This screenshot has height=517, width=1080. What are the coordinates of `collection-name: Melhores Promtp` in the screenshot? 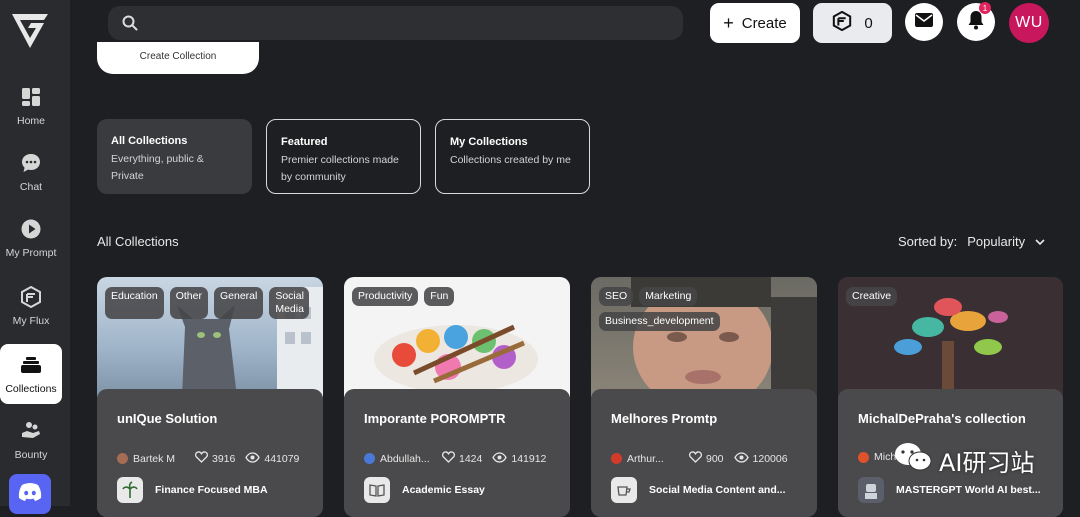 It's located at (664, 418).